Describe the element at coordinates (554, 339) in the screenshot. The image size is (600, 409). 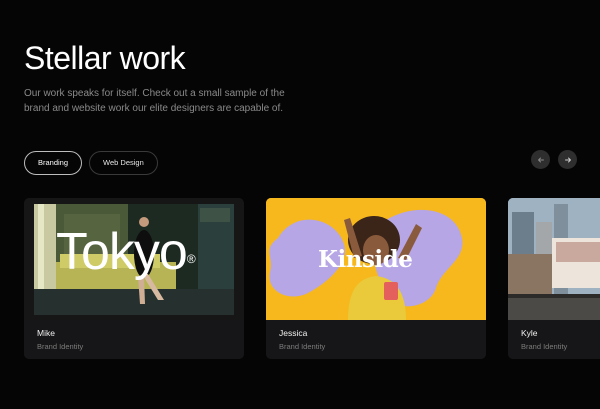
I see `card-meta: Kyle Brand Identity` at that location.